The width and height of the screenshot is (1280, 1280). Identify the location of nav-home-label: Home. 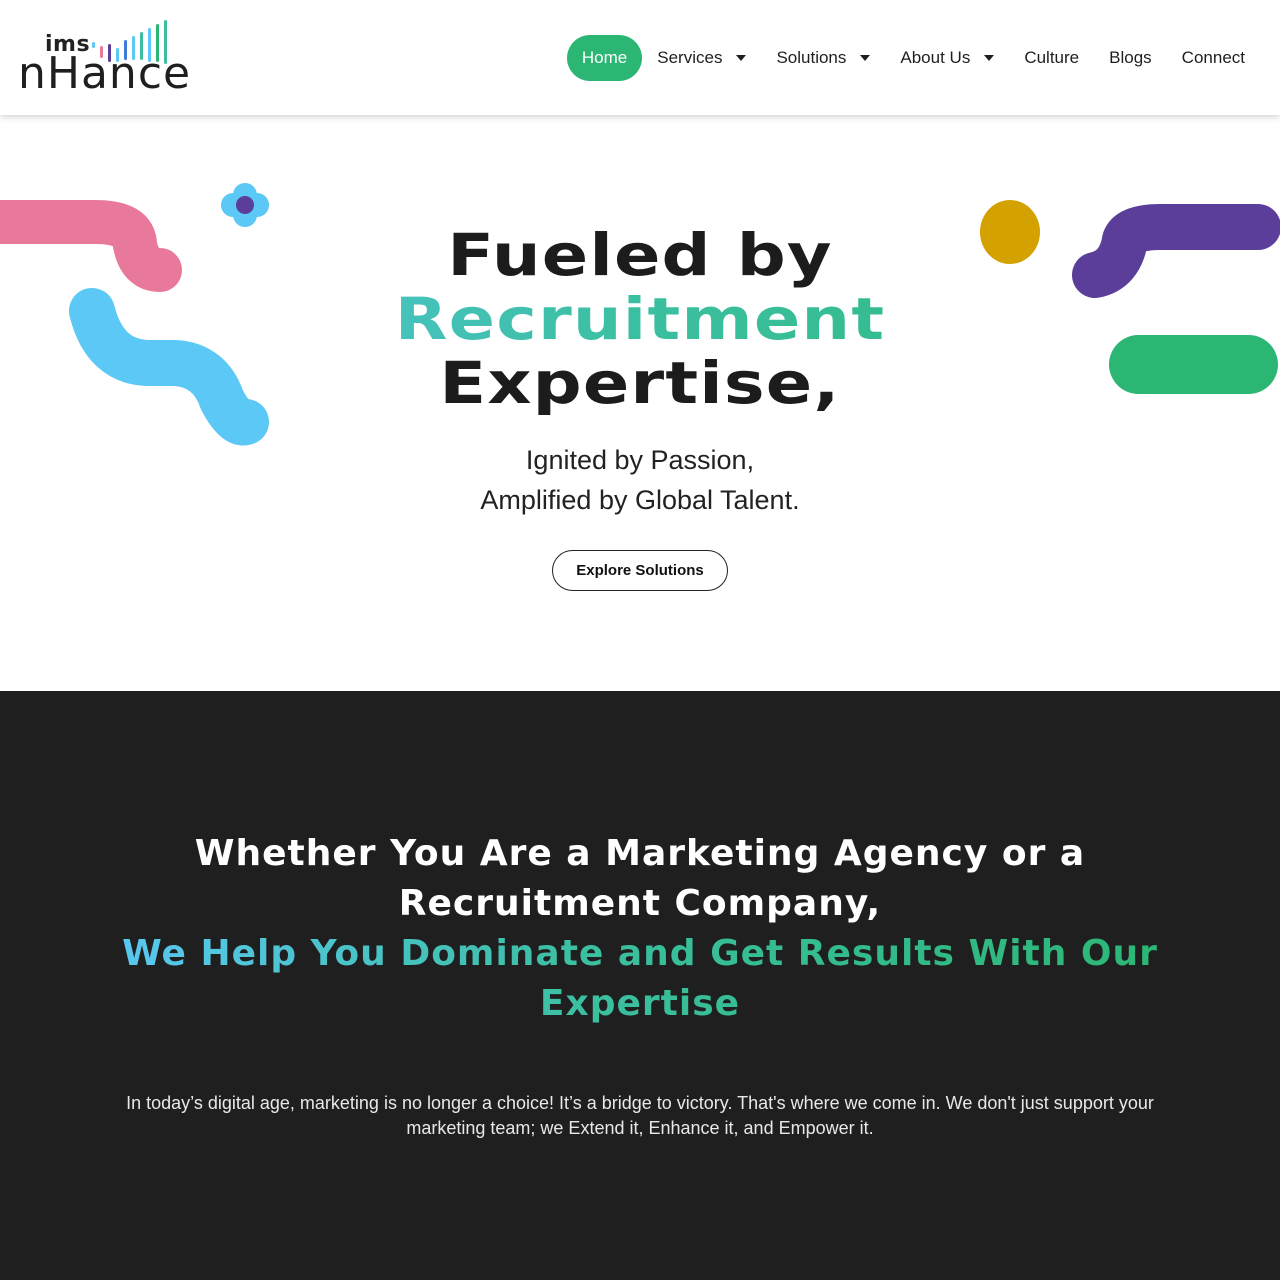
(604, 57).